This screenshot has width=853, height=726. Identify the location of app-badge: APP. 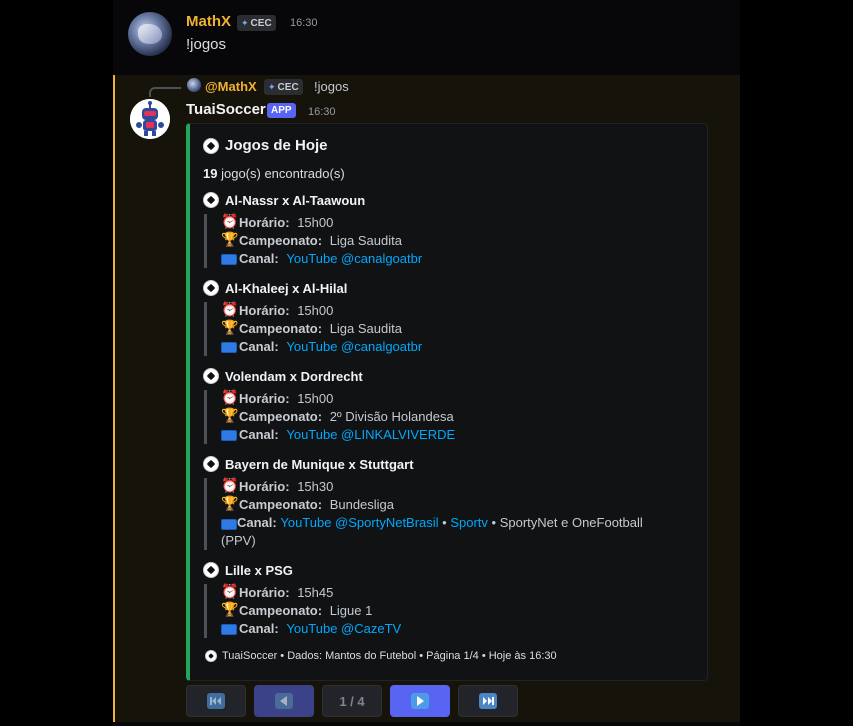
(281, 110).